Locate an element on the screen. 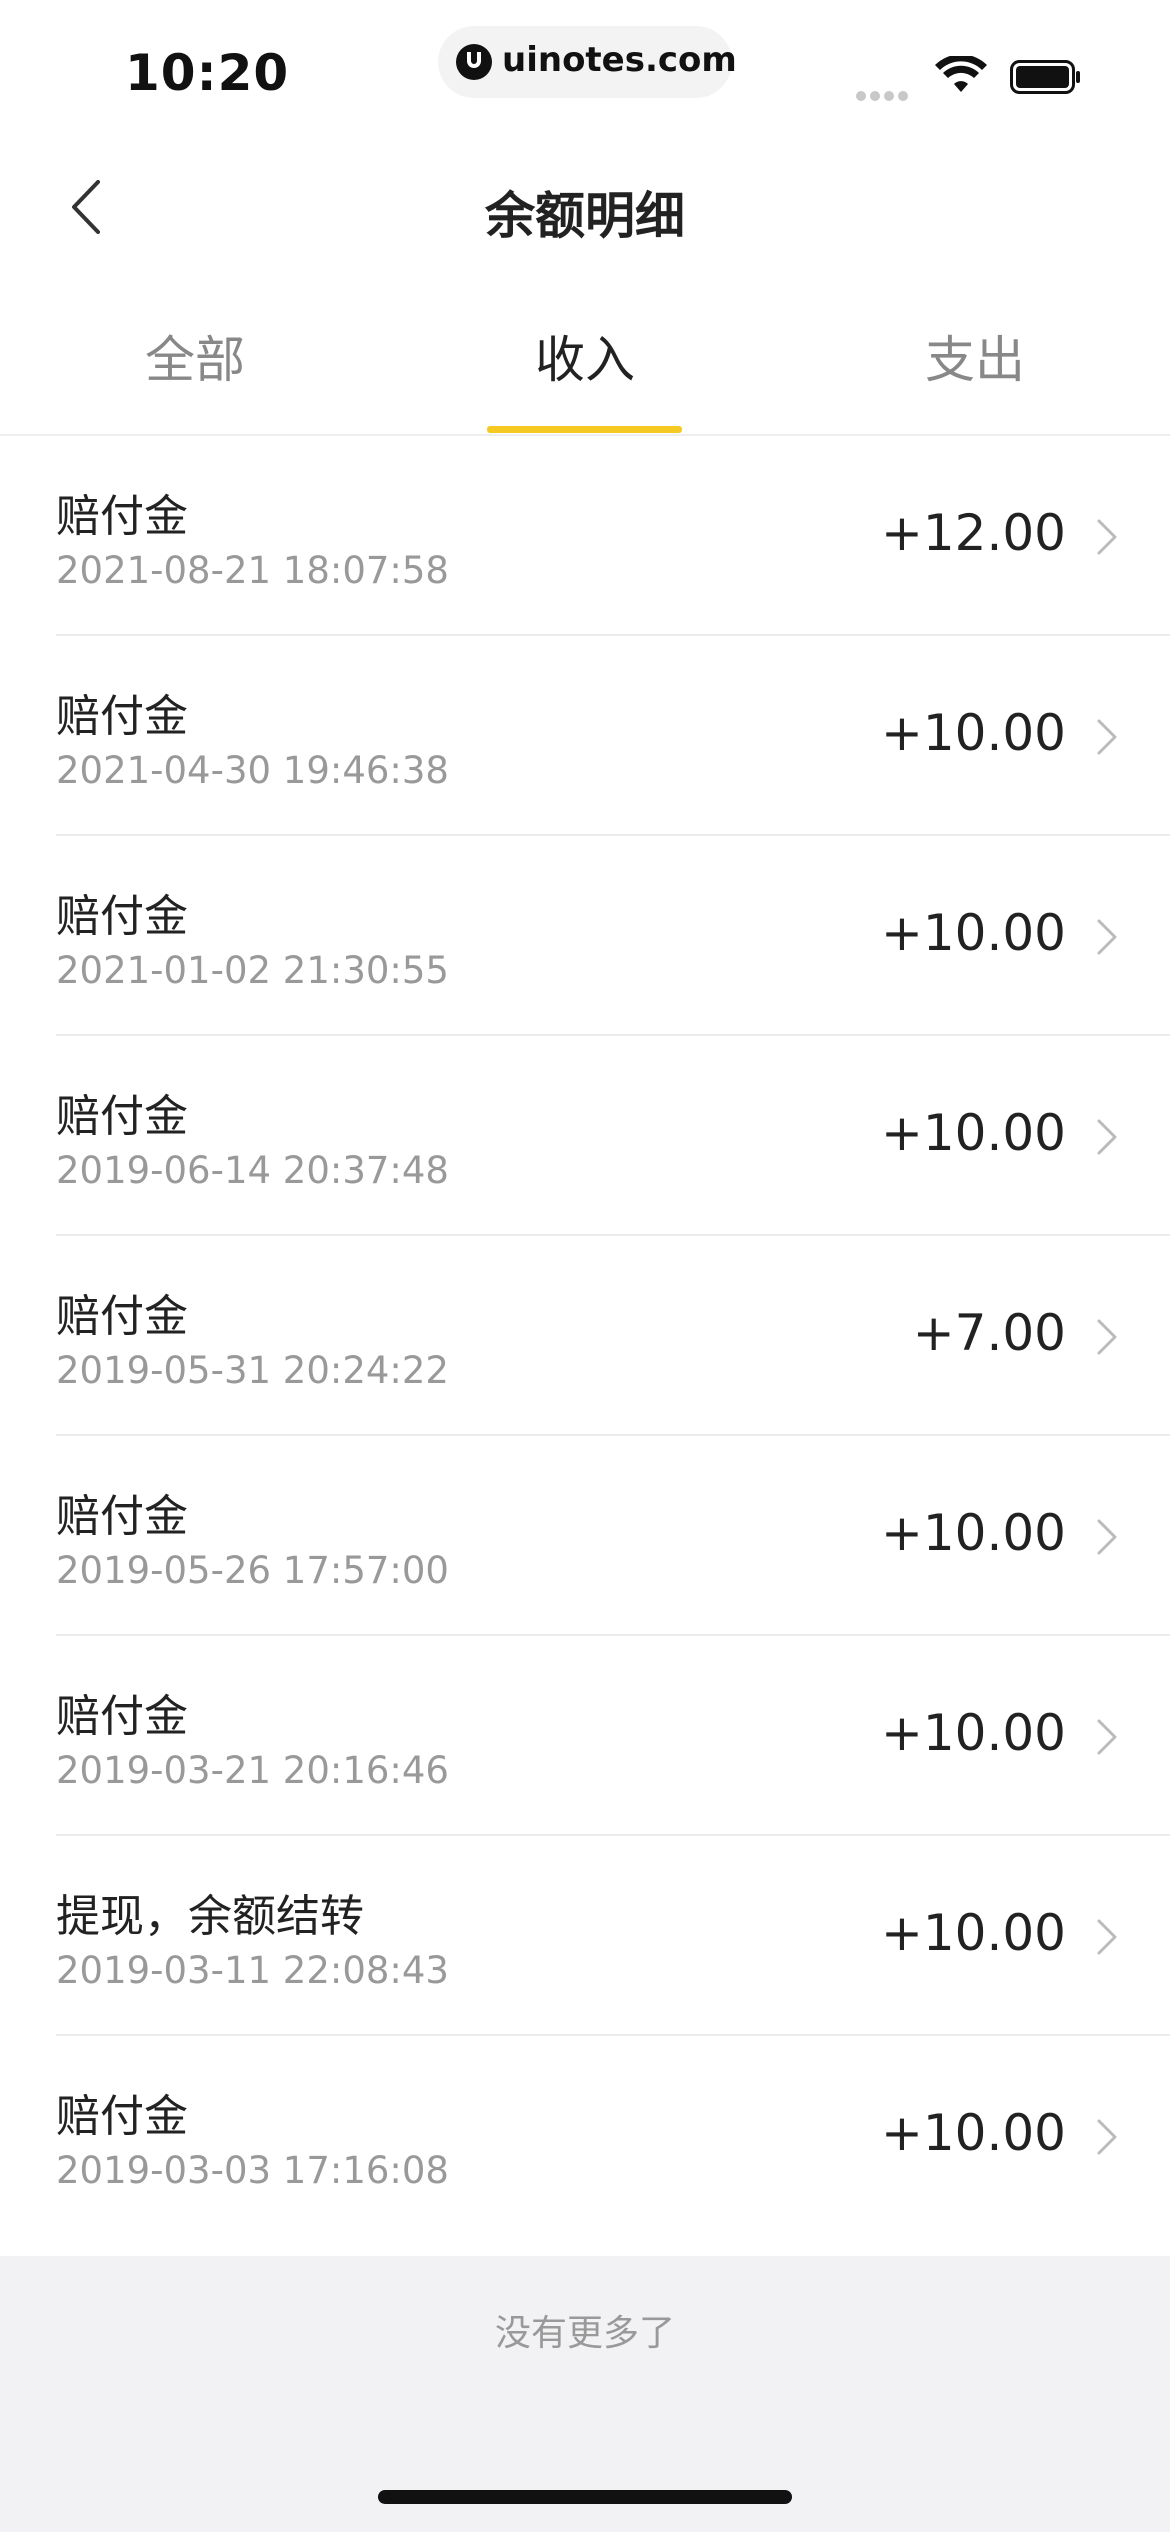 This screenshot has height=2532, width=1170. url-pill: uinotes.com is located at coordinates (587, 62).